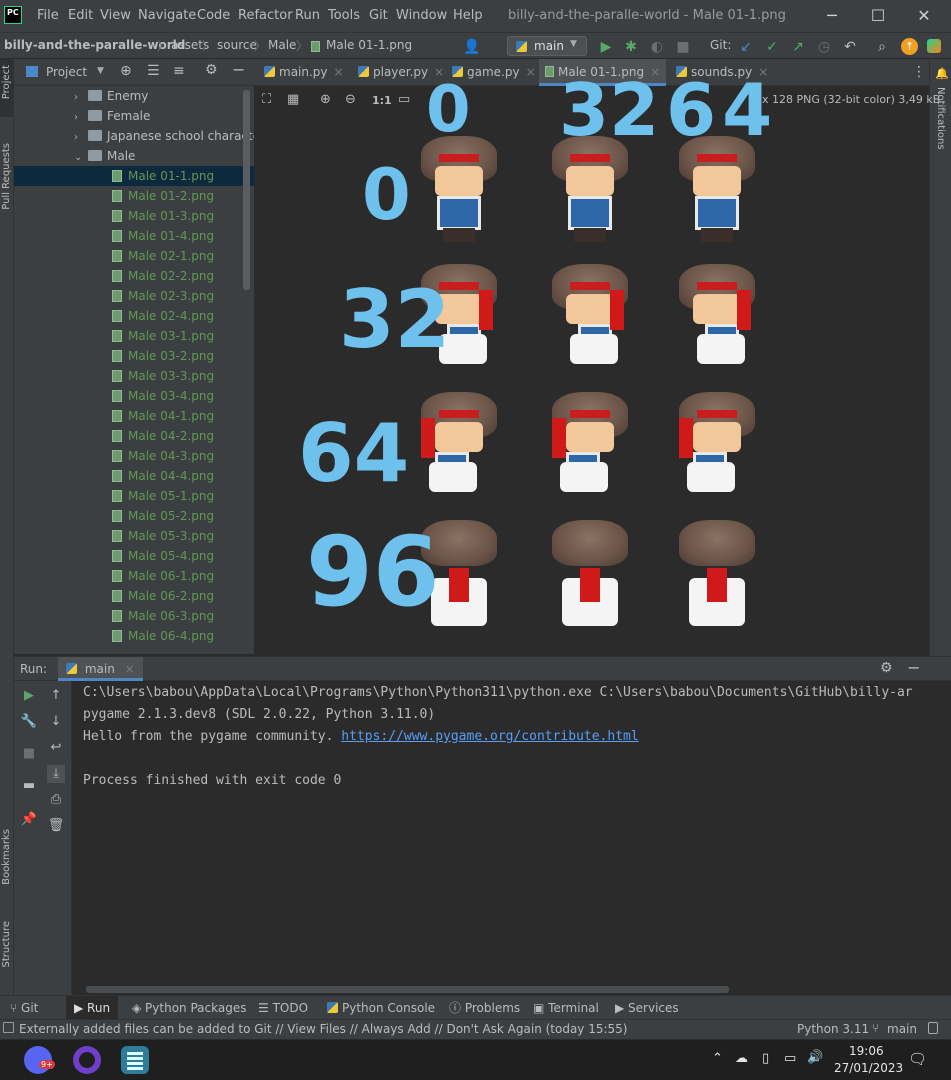 The height and width of the screenshot is (1080, 951). Describe the element at coordinates (378, 15) in the screenshot. I see `menu-git: Git` at that location.